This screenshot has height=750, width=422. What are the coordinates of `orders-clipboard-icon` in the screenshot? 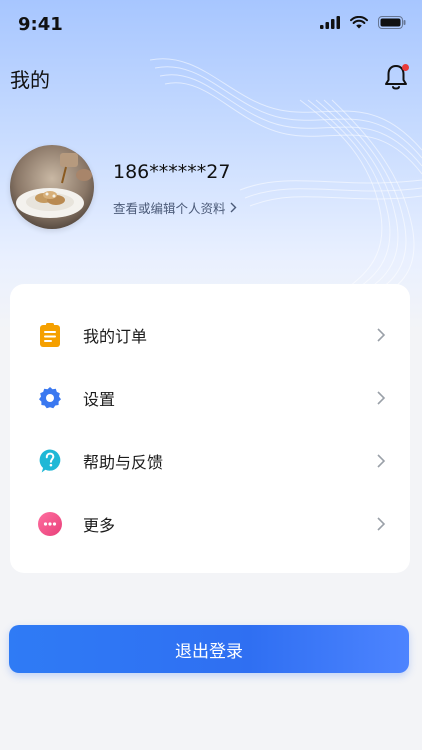 It's located at (50, 335).